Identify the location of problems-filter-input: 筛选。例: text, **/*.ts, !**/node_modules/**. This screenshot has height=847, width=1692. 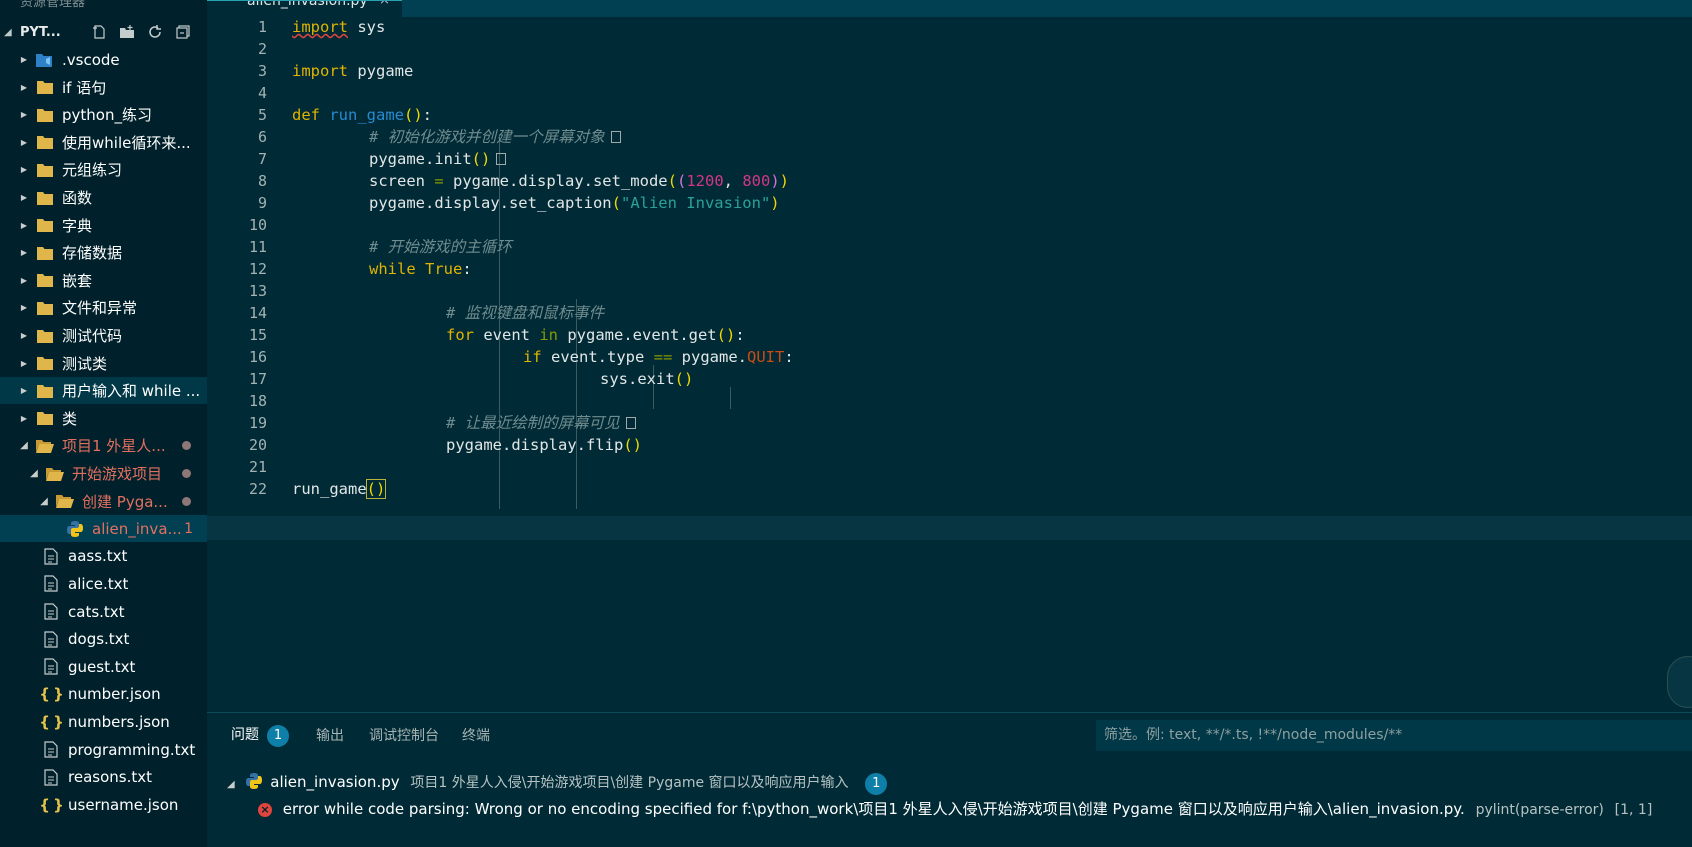
(1394, 735).